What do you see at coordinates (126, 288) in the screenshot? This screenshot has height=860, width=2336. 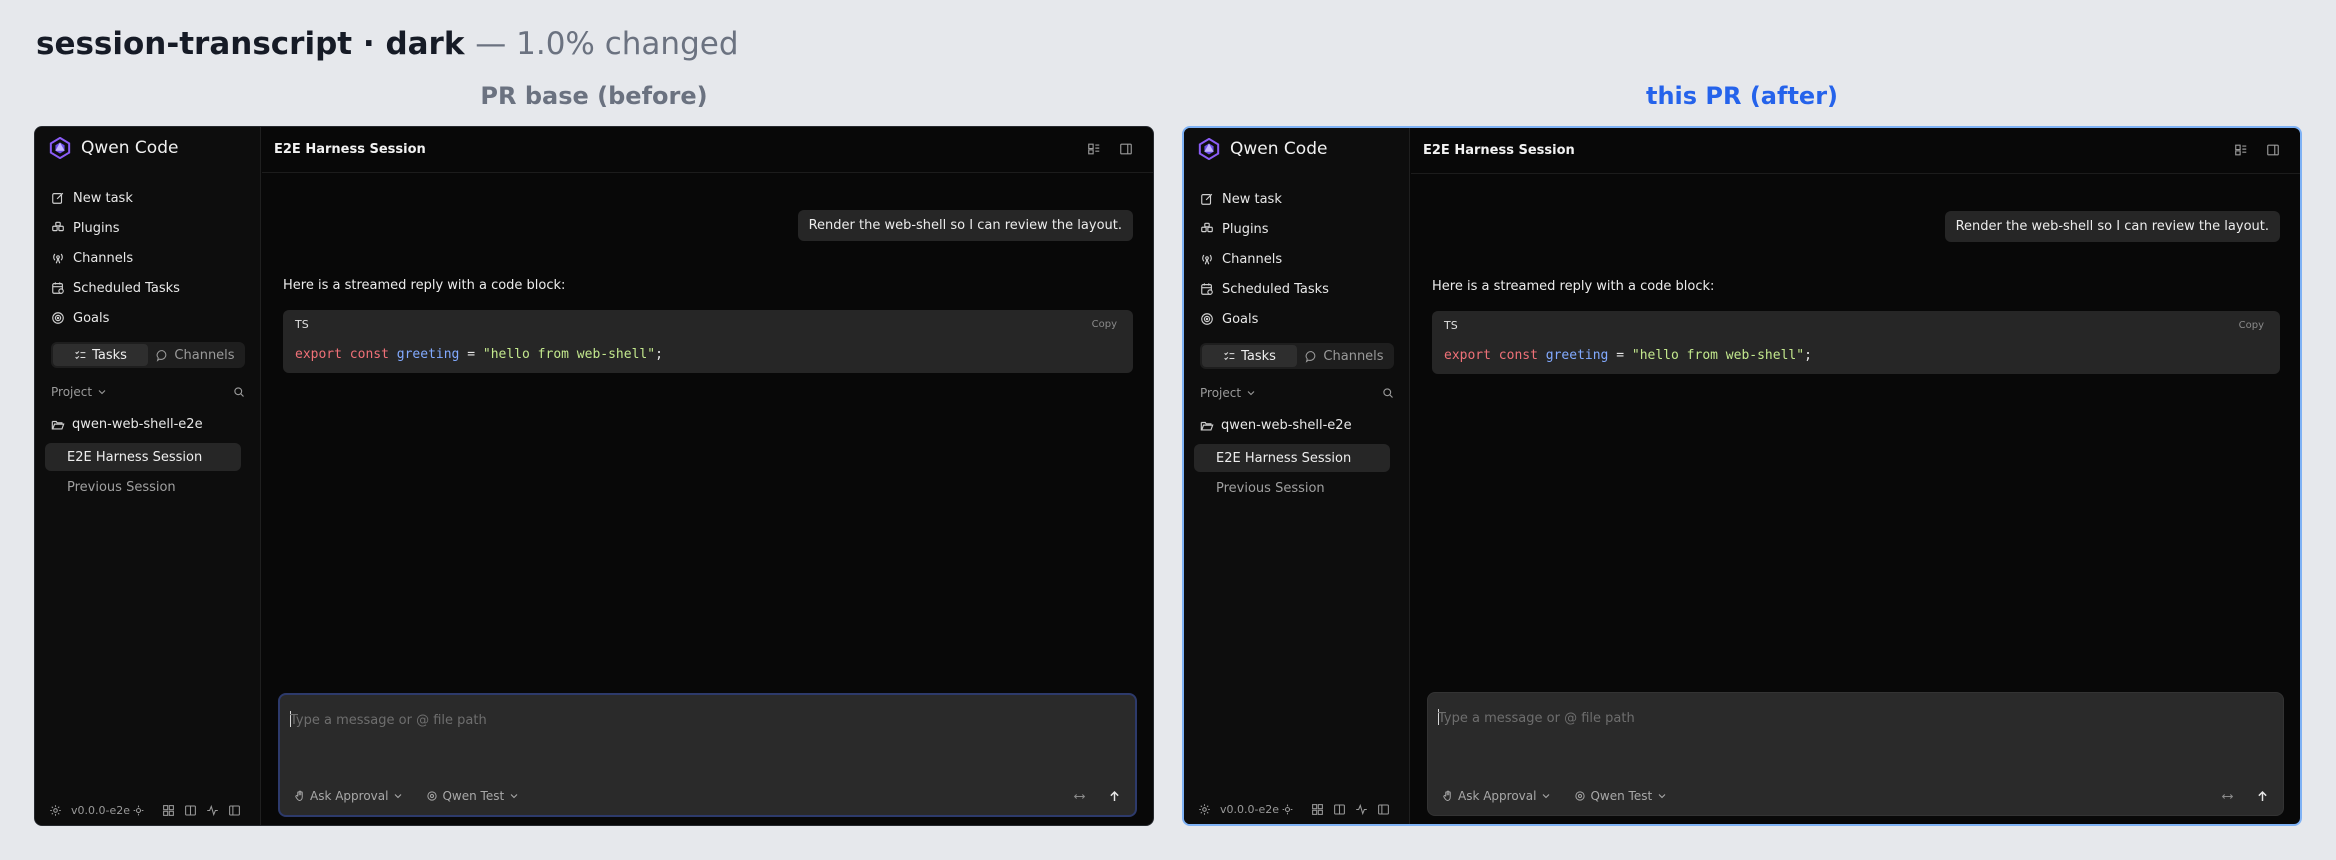 I see `nav-label: Scheduled Tasks` at bounding box center [126, 288].